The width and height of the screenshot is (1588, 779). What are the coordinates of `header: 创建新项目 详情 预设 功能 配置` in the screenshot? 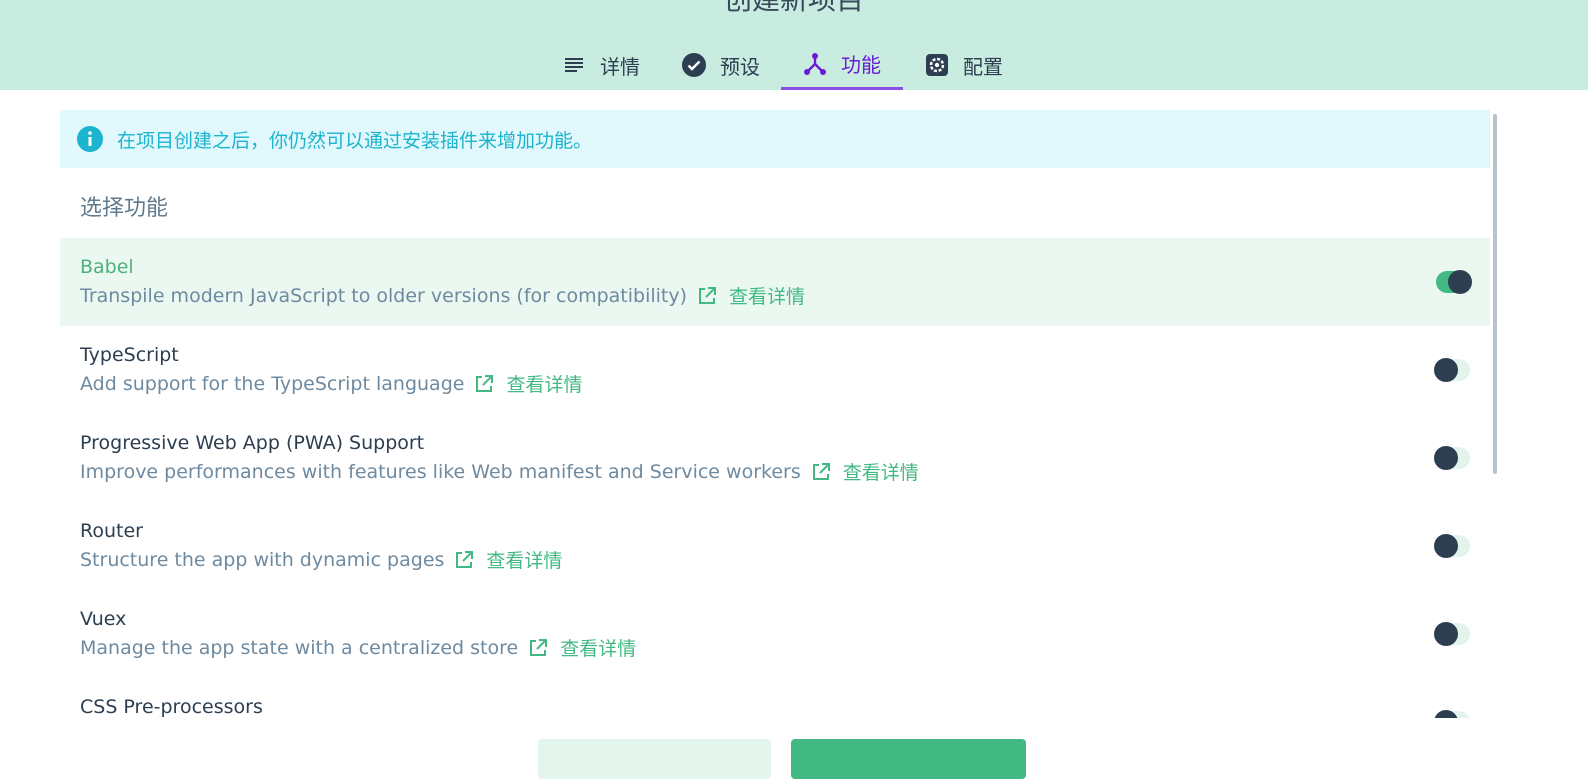 It's located at (794, 45).